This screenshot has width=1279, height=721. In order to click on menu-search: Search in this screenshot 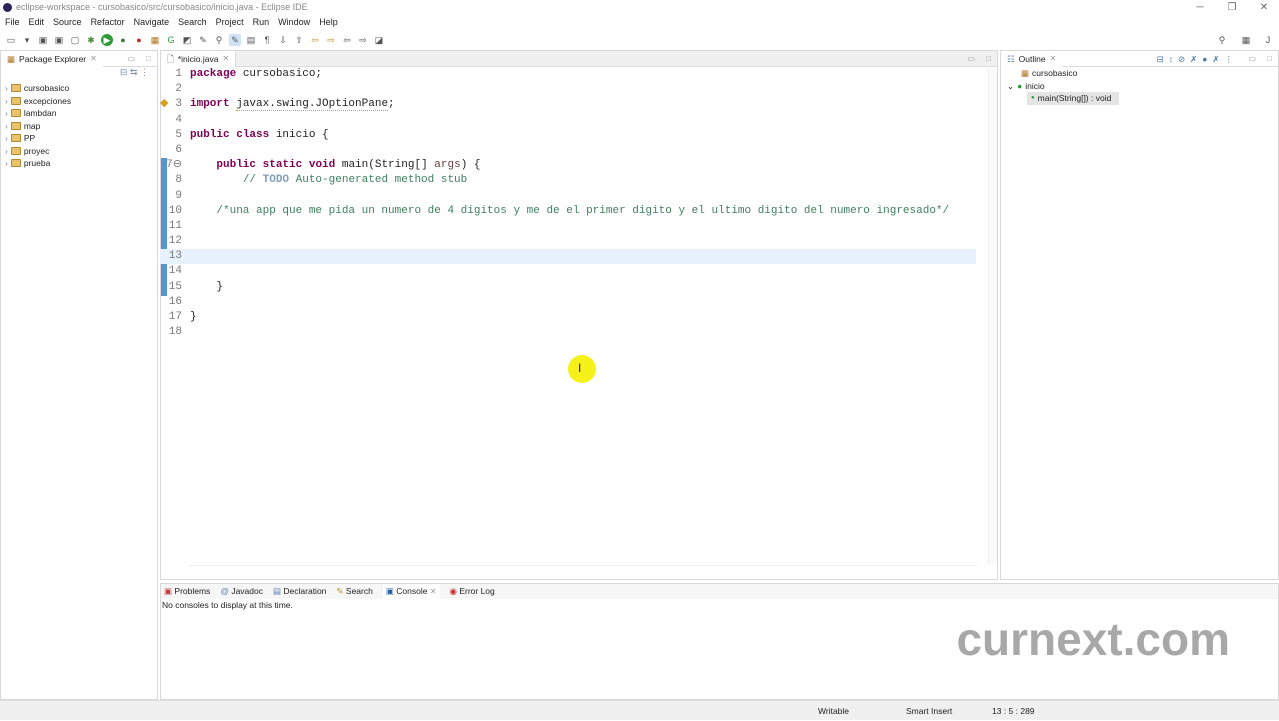, I will do `click(192, 22)`.